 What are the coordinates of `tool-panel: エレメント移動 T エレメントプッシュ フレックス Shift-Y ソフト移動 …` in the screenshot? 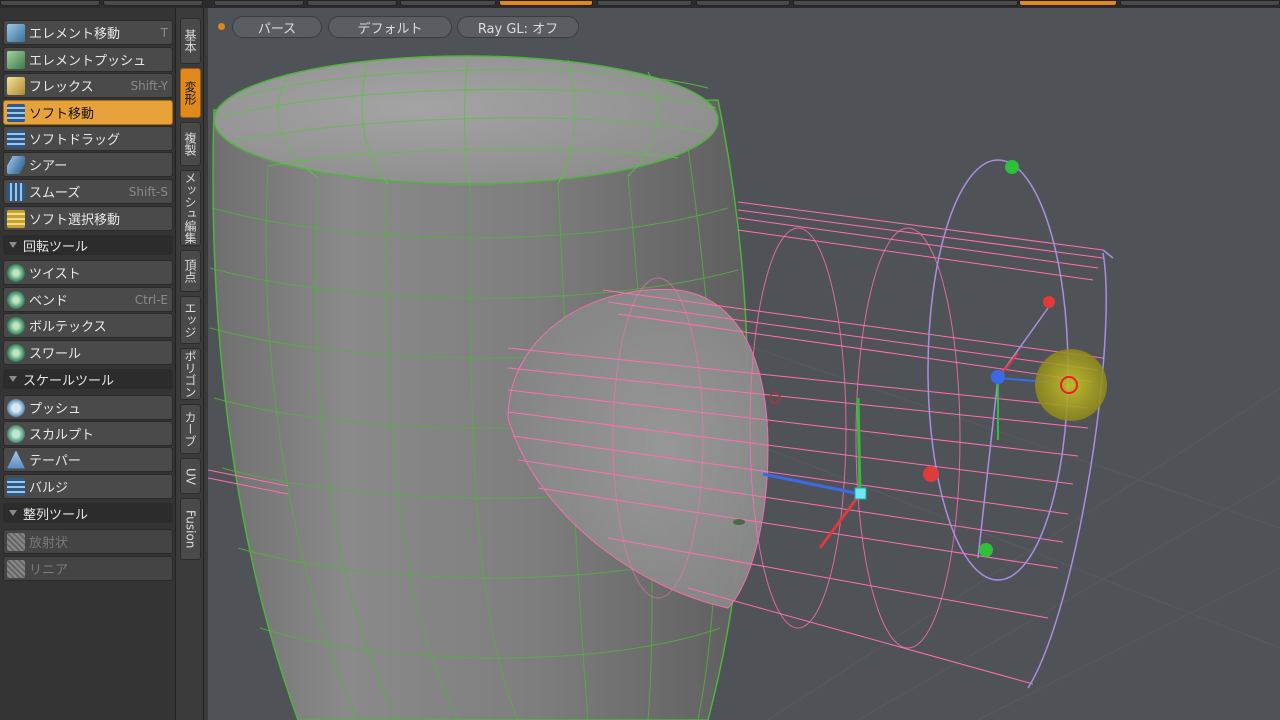 It's located at (88, 364).